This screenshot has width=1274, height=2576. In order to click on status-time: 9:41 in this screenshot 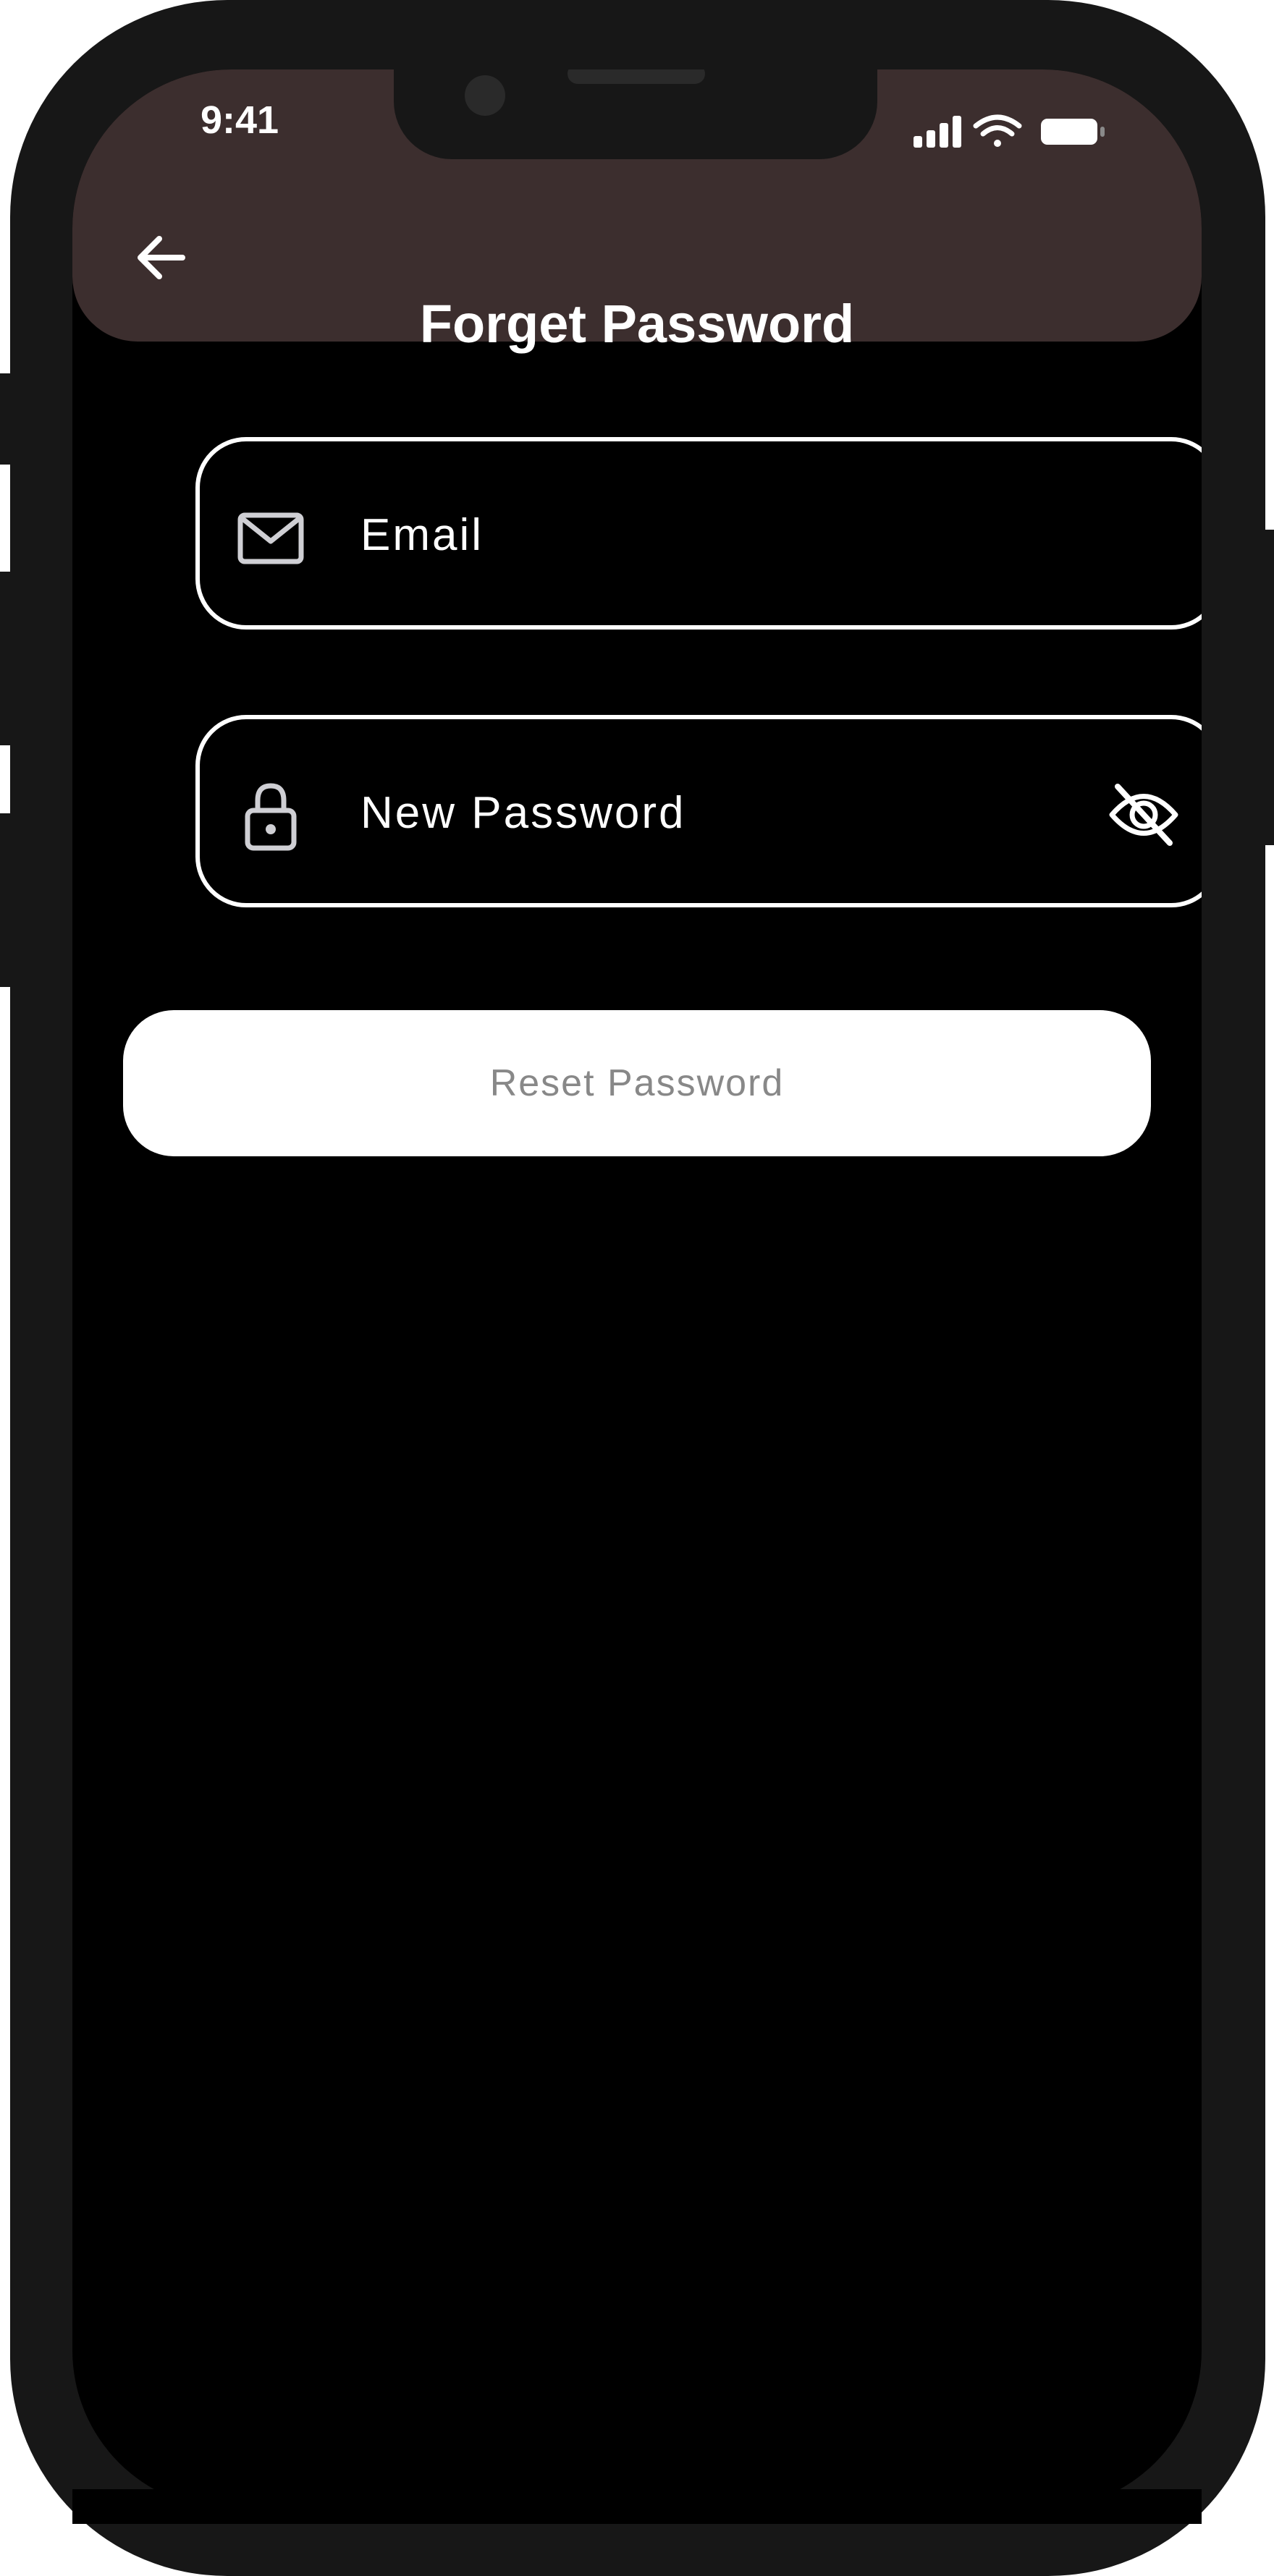, I will do `click(239, 120)`.